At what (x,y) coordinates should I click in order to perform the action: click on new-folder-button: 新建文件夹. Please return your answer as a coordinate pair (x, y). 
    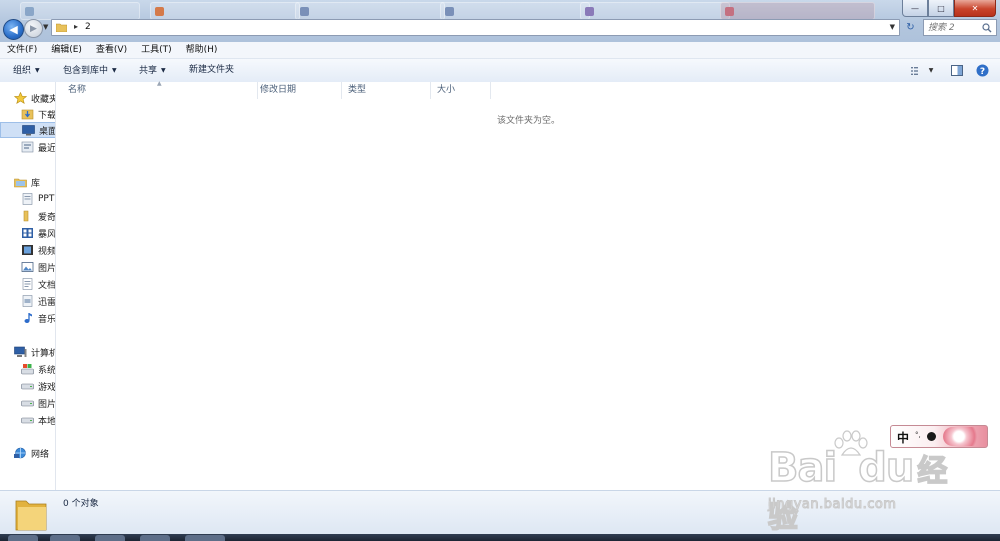
    Looking at the image, I should click on (211, 70).